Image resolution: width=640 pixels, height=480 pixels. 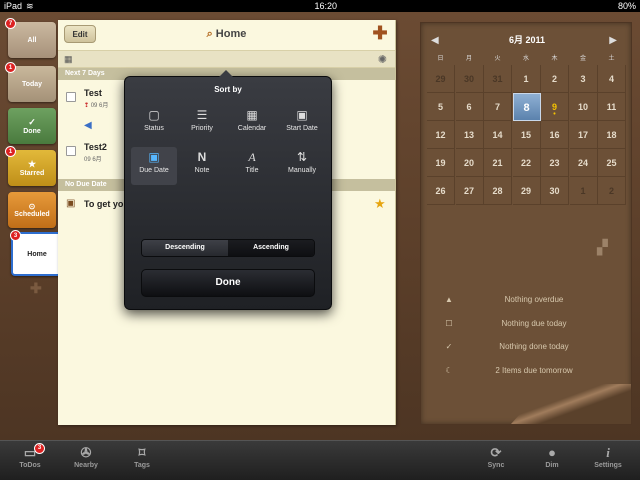 I want to click on calendar-day: 5, so click(x=441, y=107).